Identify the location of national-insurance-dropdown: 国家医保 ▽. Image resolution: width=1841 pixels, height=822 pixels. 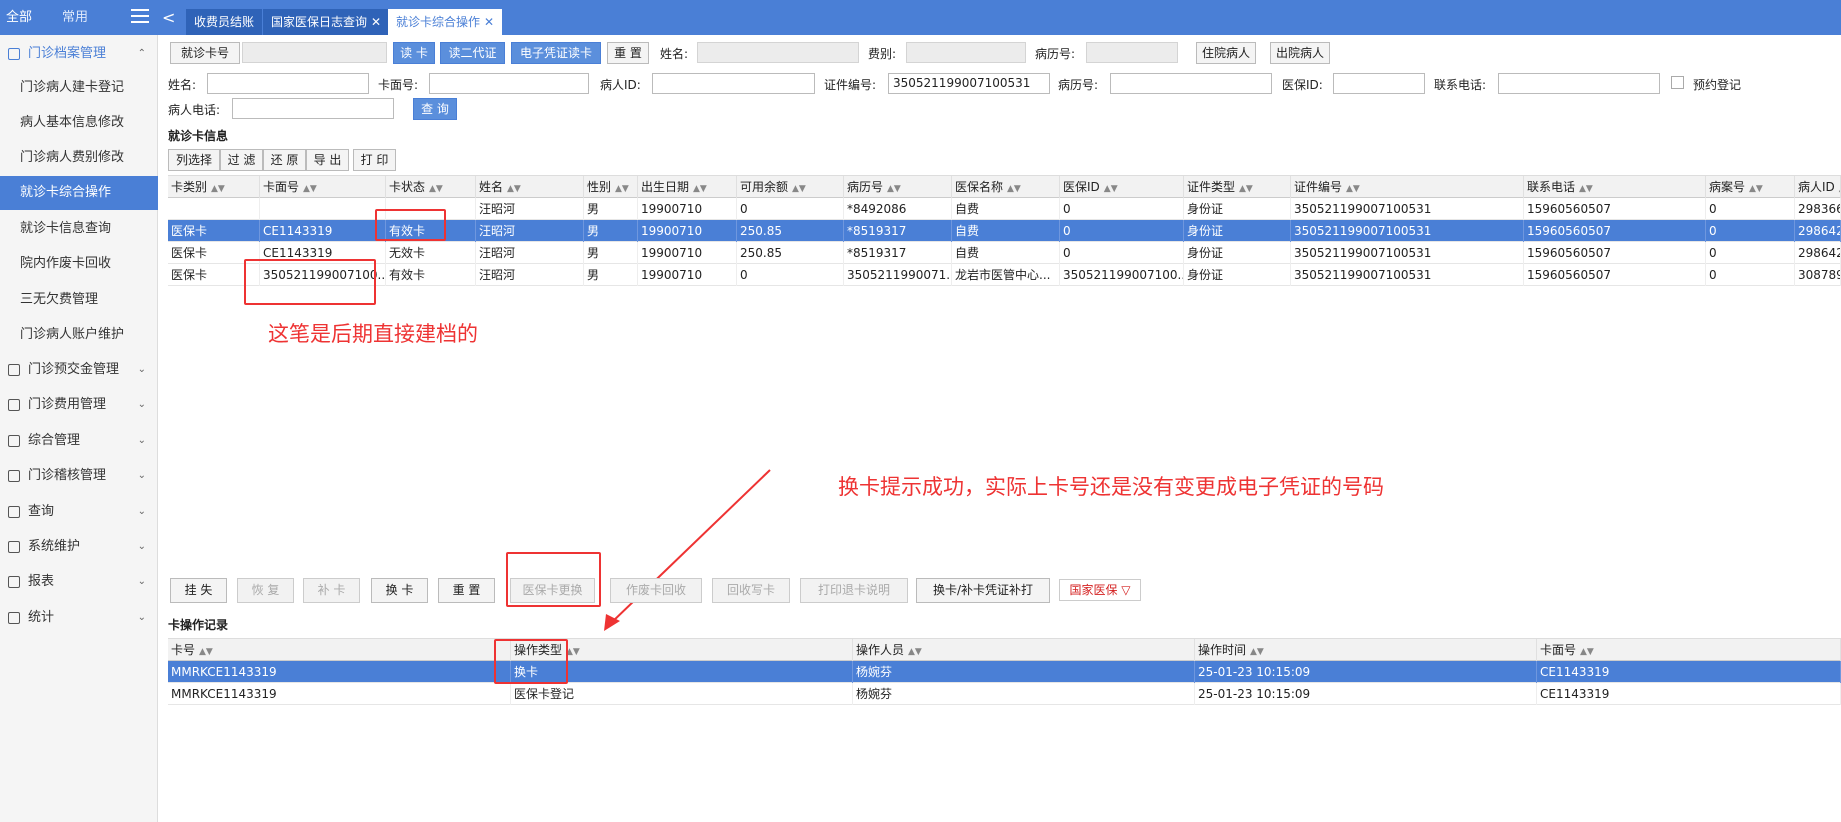
(1100, 590).